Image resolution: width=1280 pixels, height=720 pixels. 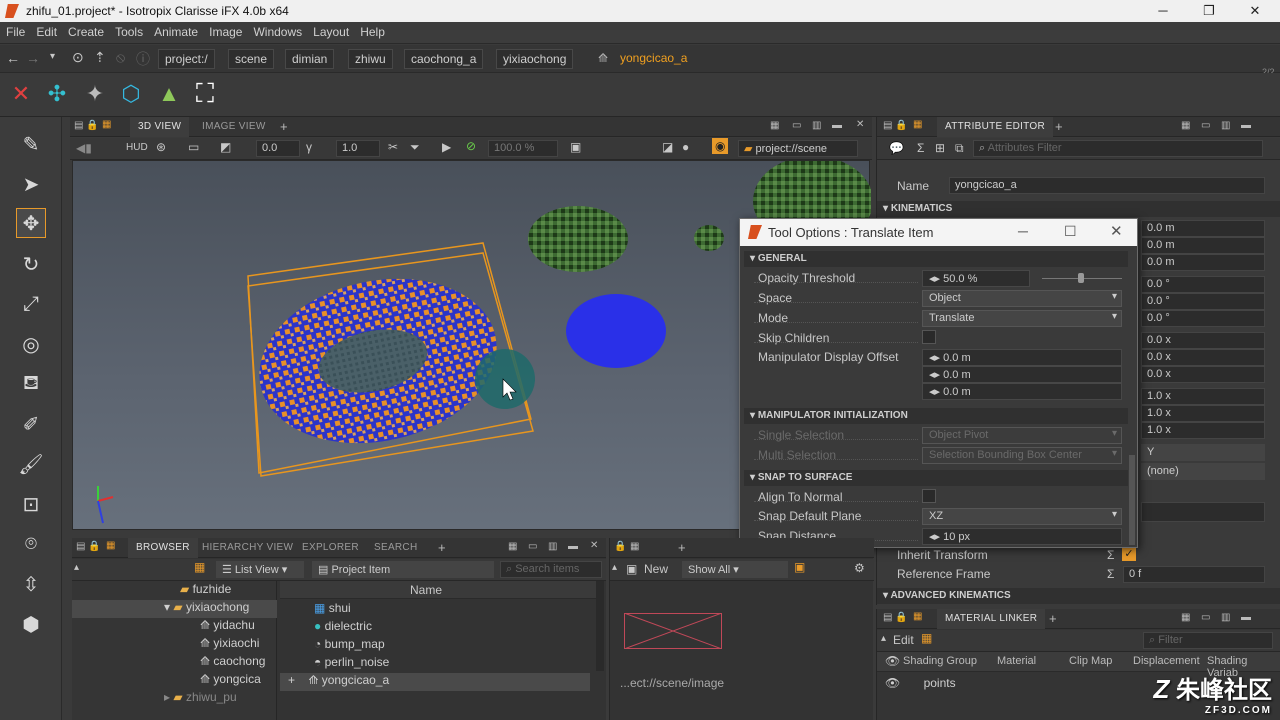 What do you see at coordinates (1203, 471) in the screenshot?
I see `parent-select: (none)` at bounding box center [1203, 471].